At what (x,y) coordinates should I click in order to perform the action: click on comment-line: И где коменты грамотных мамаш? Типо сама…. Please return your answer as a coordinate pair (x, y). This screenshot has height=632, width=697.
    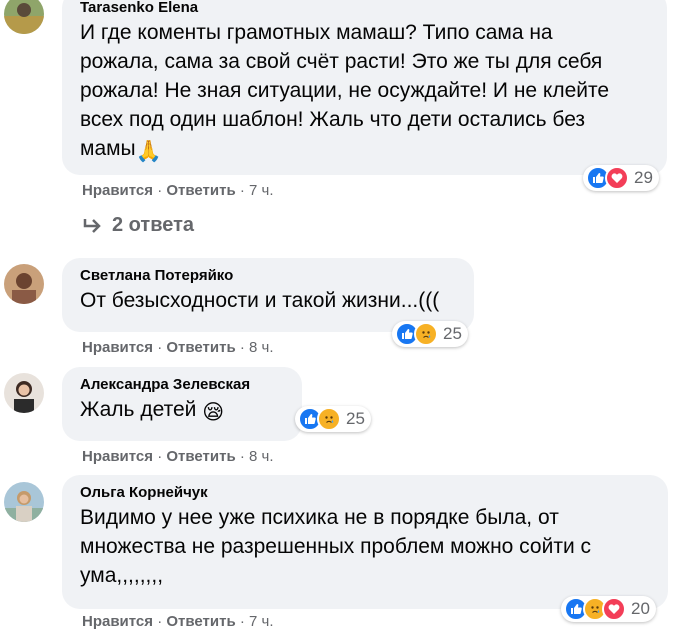
    Looking at the image, I should click on (316, 32).